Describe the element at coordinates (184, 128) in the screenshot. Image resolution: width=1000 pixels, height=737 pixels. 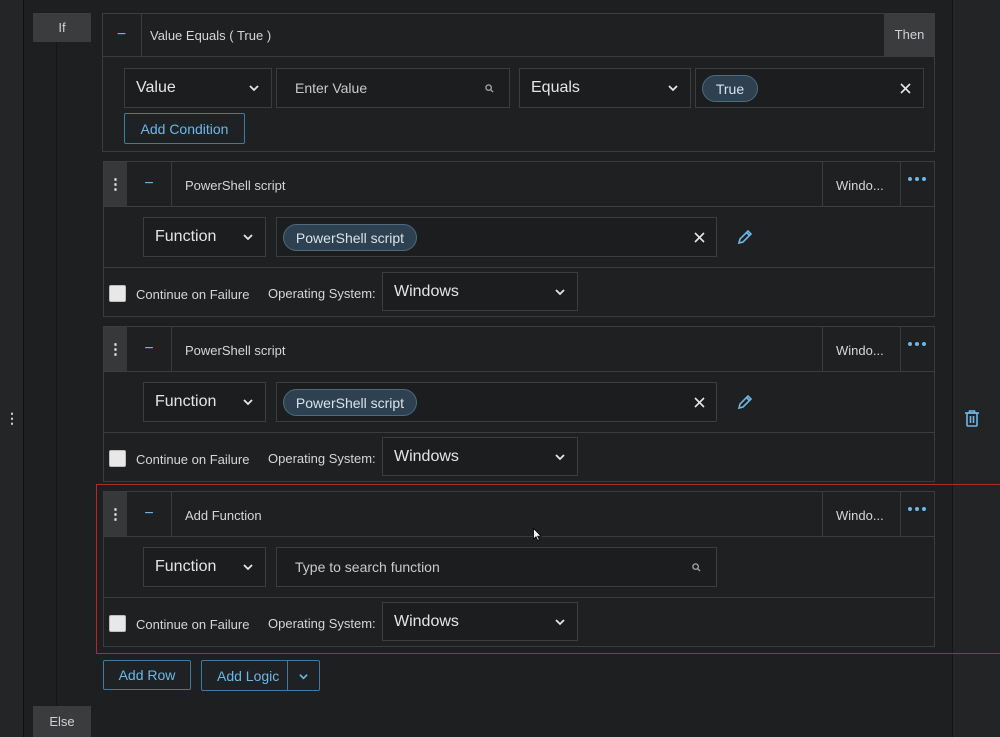
I see `add-condition-button: Add Condition` at that location.